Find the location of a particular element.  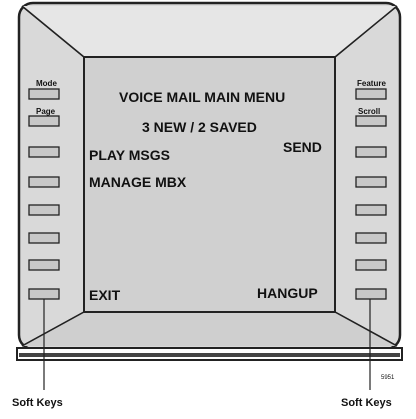

display-base-shadow is located at coordinates (209, 355).